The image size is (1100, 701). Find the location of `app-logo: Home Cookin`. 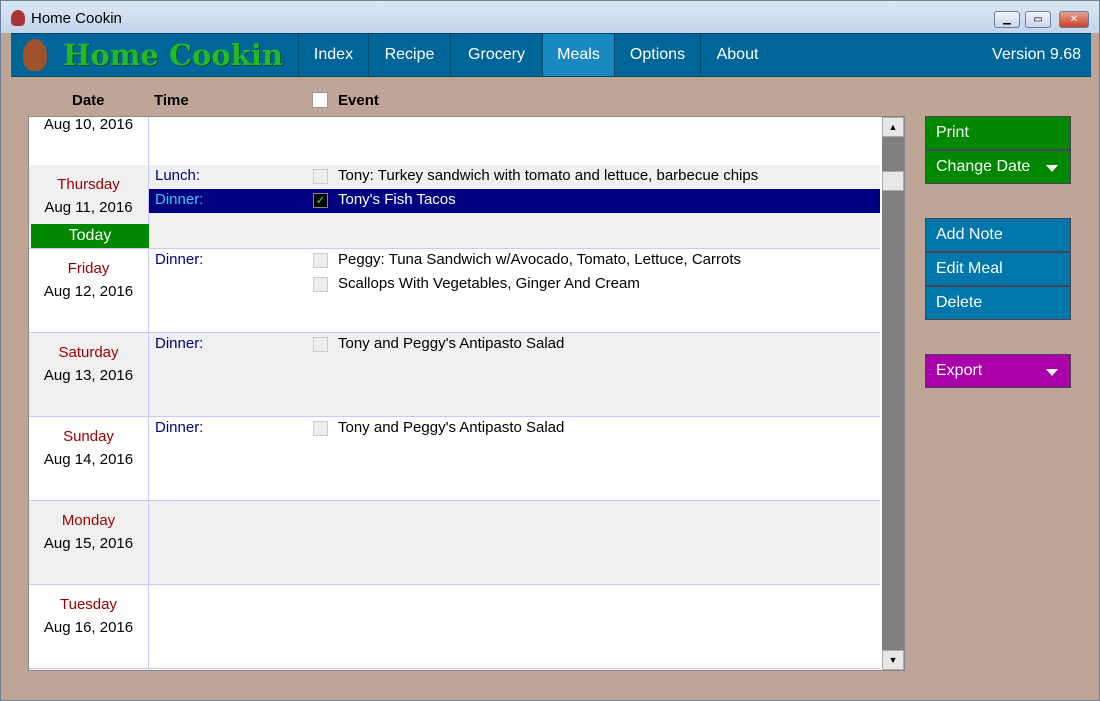

app-logo: Home Cookin is located at coordinates (173, 55).